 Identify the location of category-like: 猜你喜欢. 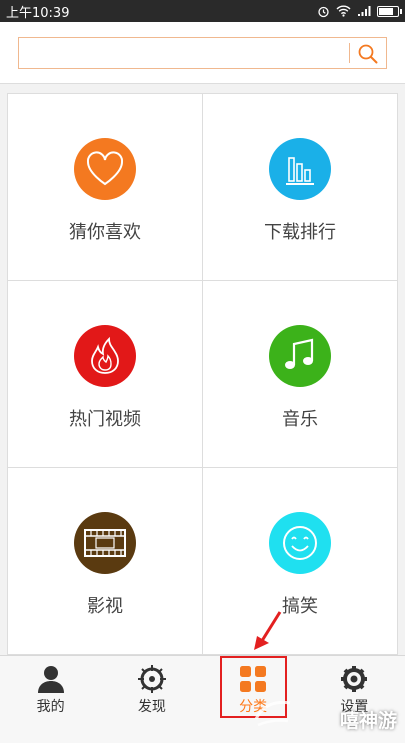
(105, 187).